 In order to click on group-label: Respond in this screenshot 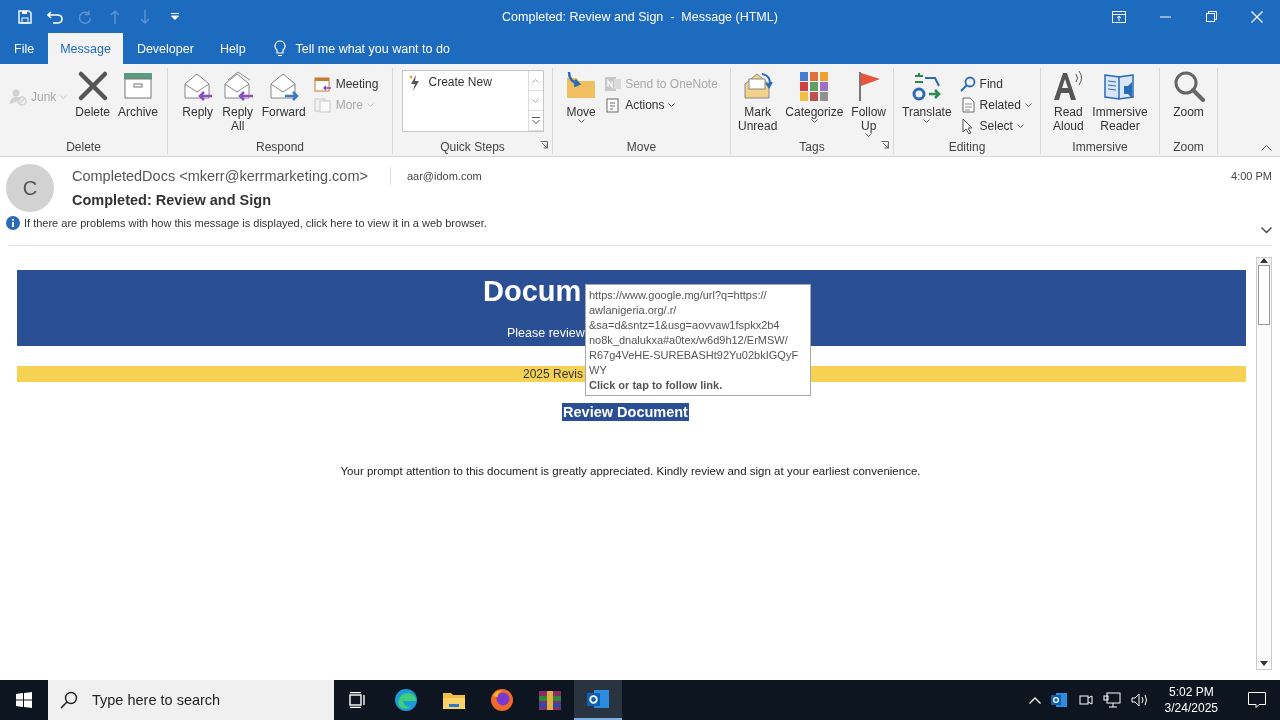, I will do `click(279, 147)`.